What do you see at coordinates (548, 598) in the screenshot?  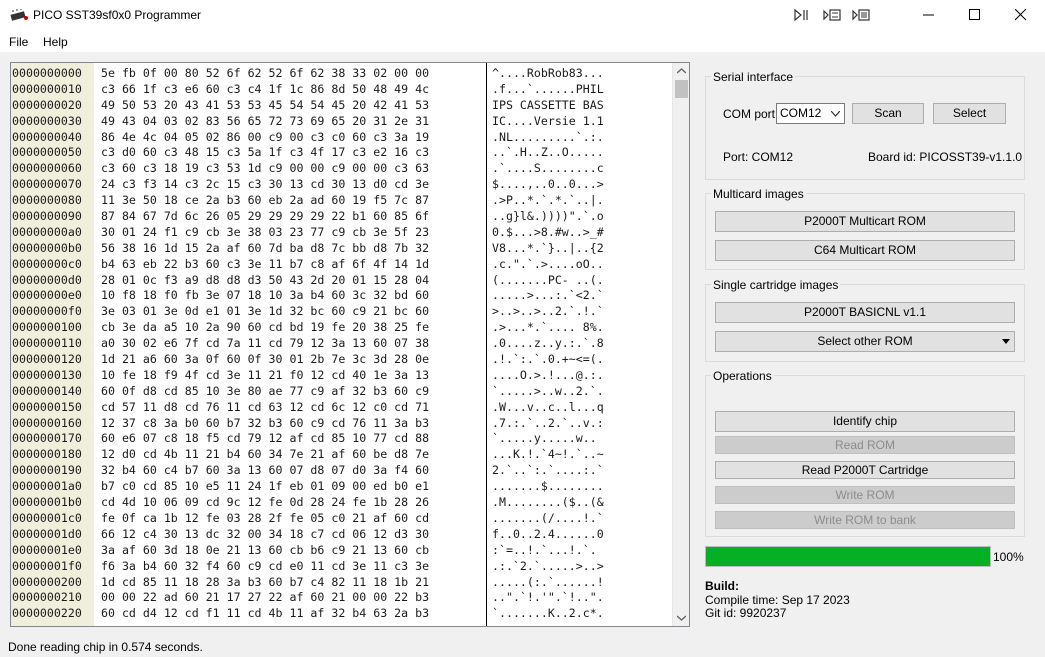 I see `hex-ascii-row: ..".`!.'".`!..".` at bounding box center [548, 598].